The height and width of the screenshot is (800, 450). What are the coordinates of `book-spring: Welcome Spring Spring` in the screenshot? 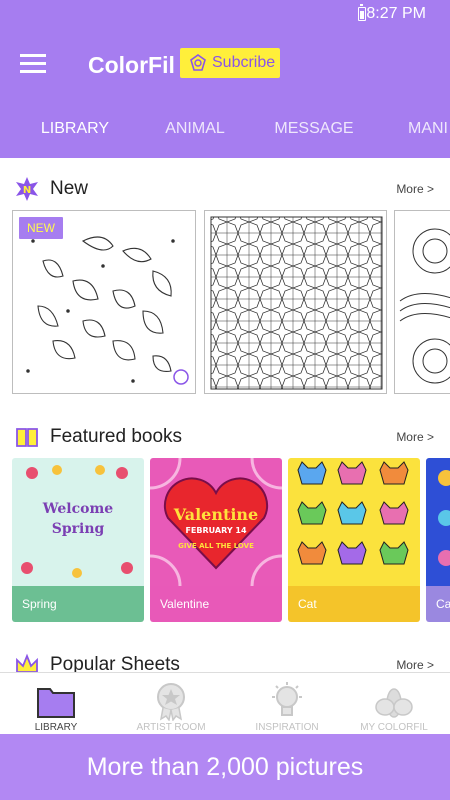 It's located at (78, 540).